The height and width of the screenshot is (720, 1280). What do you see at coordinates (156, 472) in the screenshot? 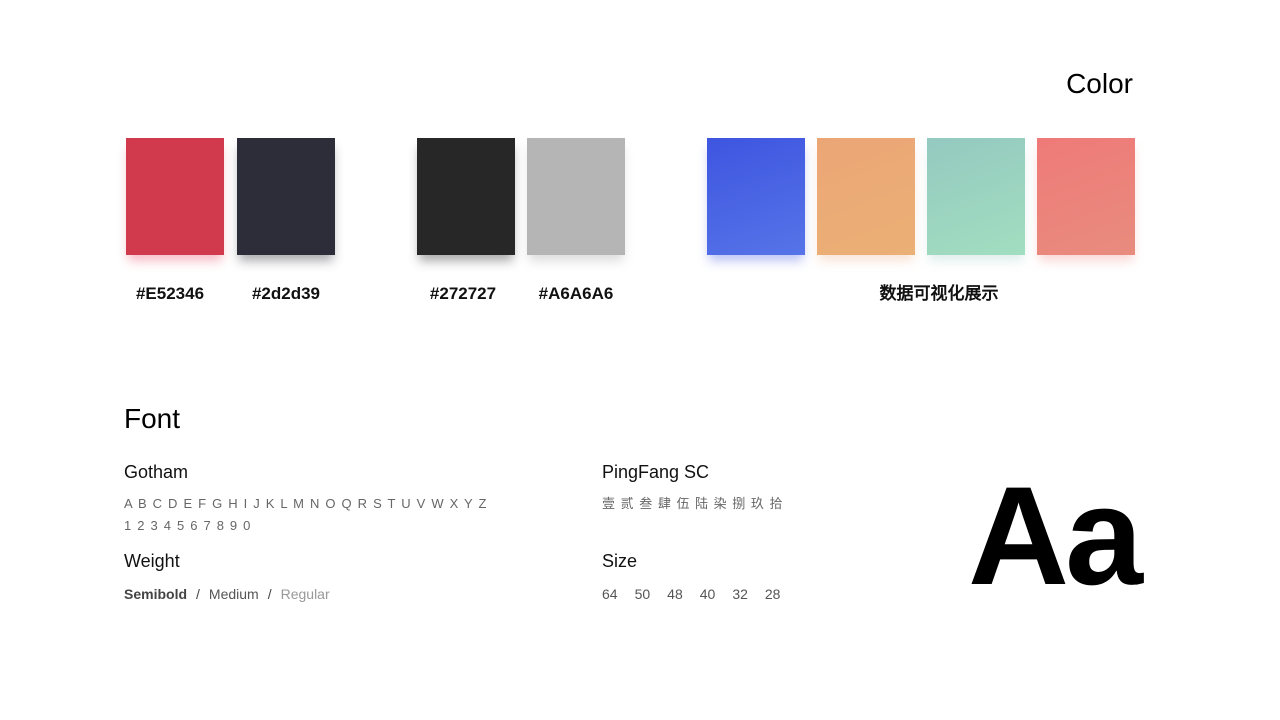
I see `gotham-font-name: Gotham` at bounding box center [156, 472].